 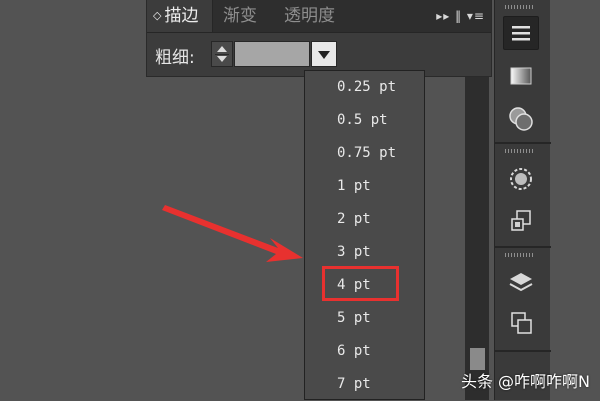 What do you see at coordinates (460, 16) in the screenshot?
I see `panel-menu-icon: ▸▸ ‖ ▾≡` at bounding box center [460, 16].